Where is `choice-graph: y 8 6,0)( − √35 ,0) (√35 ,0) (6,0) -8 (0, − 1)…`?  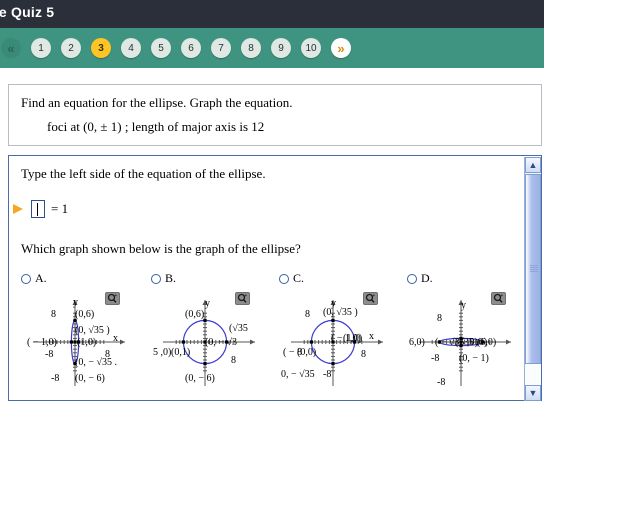 choice-graph: y 8 6,0)( − √35 ,0) (√35 ,0) (6,0) -8 (0, − 1)… is located at coordinates (465, 340).